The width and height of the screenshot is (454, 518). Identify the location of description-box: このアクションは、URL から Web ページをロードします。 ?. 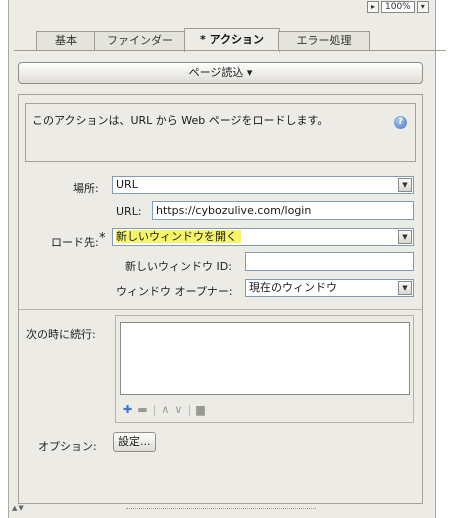
(220, 132).